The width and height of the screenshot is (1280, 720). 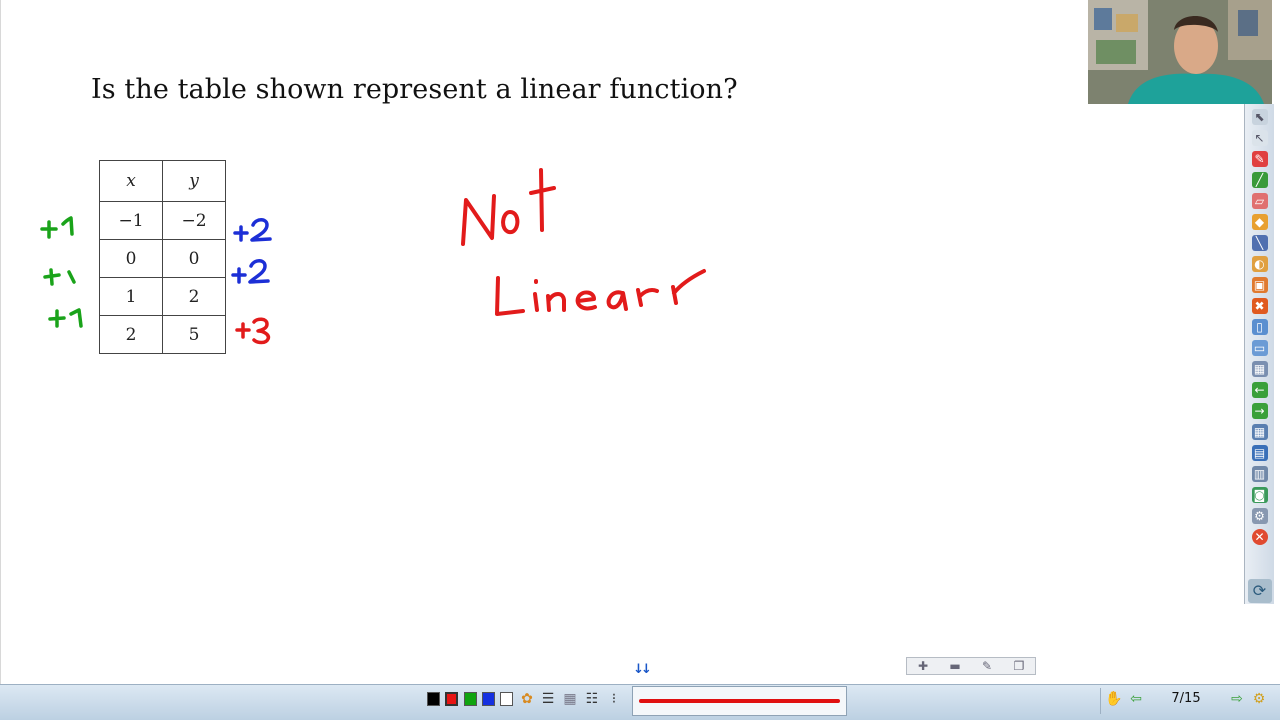 I want to click on forward-icon: →, so click(x=1259, y=411).